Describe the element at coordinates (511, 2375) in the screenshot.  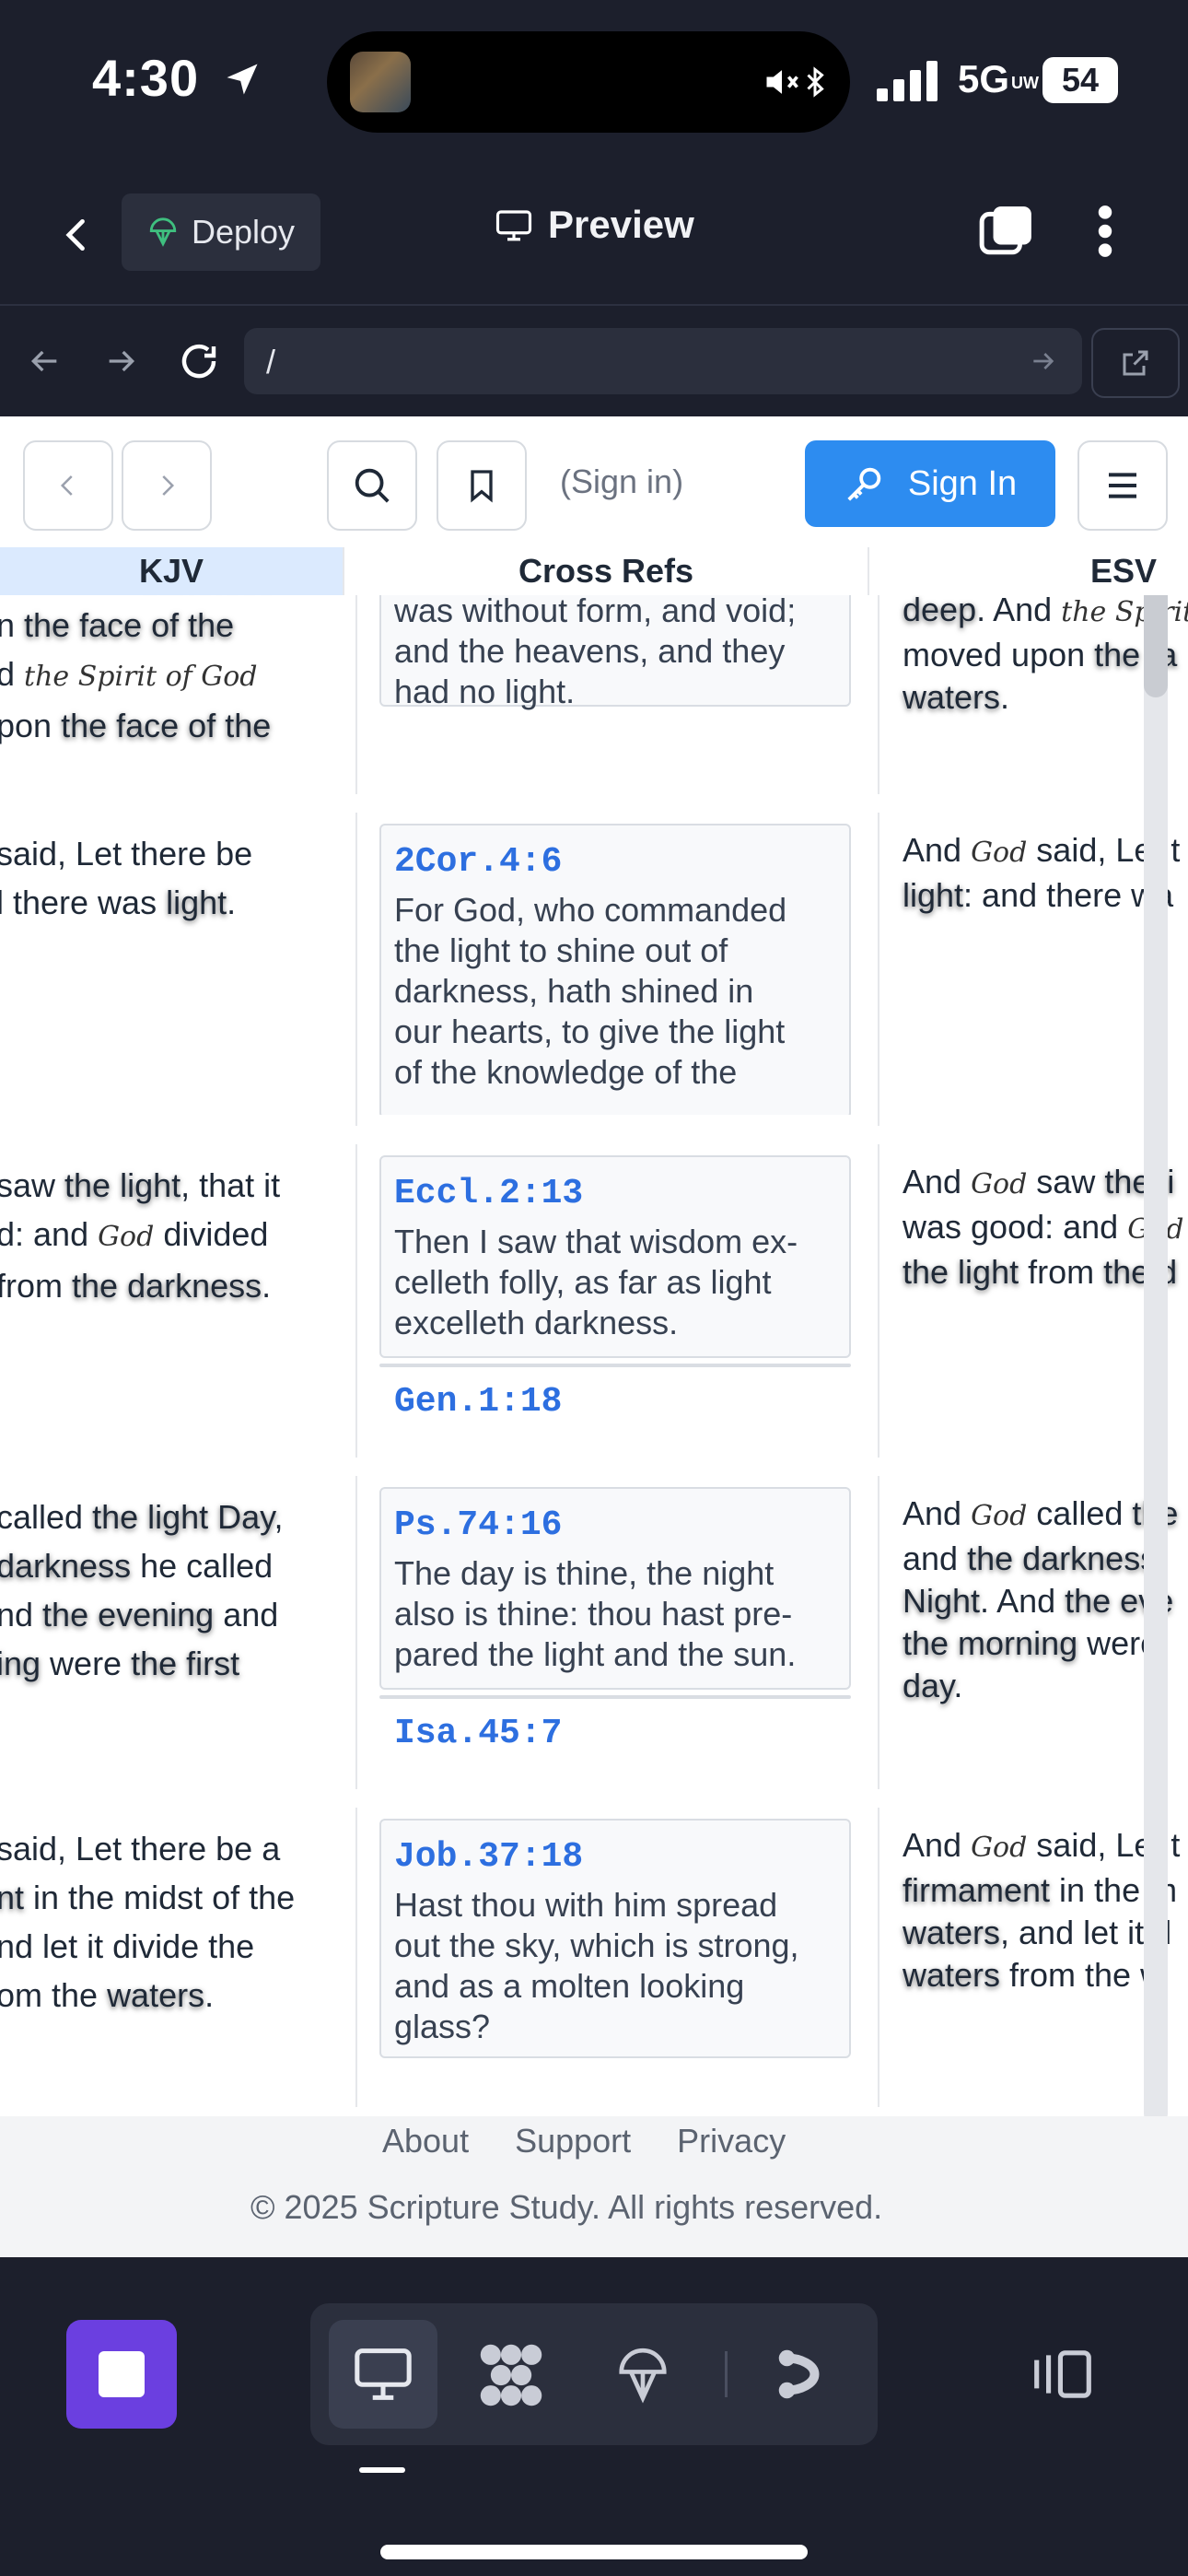
I see `modules-icon` at that location.